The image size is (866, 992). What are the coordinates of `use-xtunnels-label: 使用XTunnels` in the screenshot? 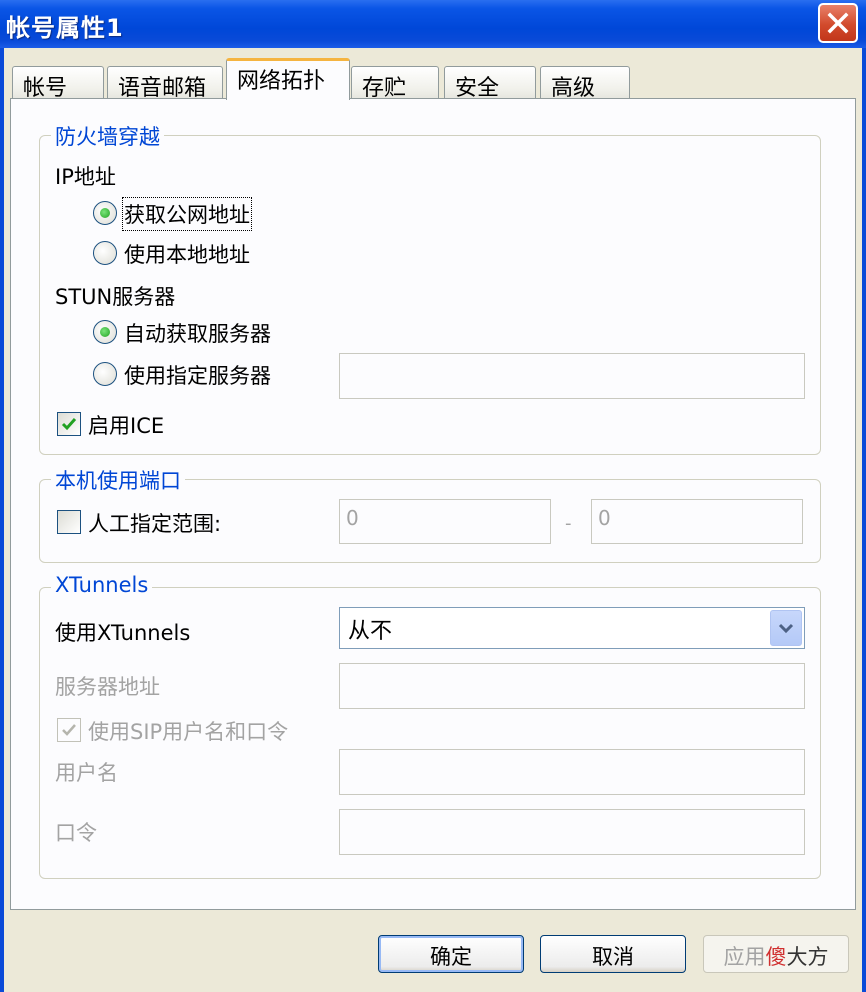 It's located at (123, 633).